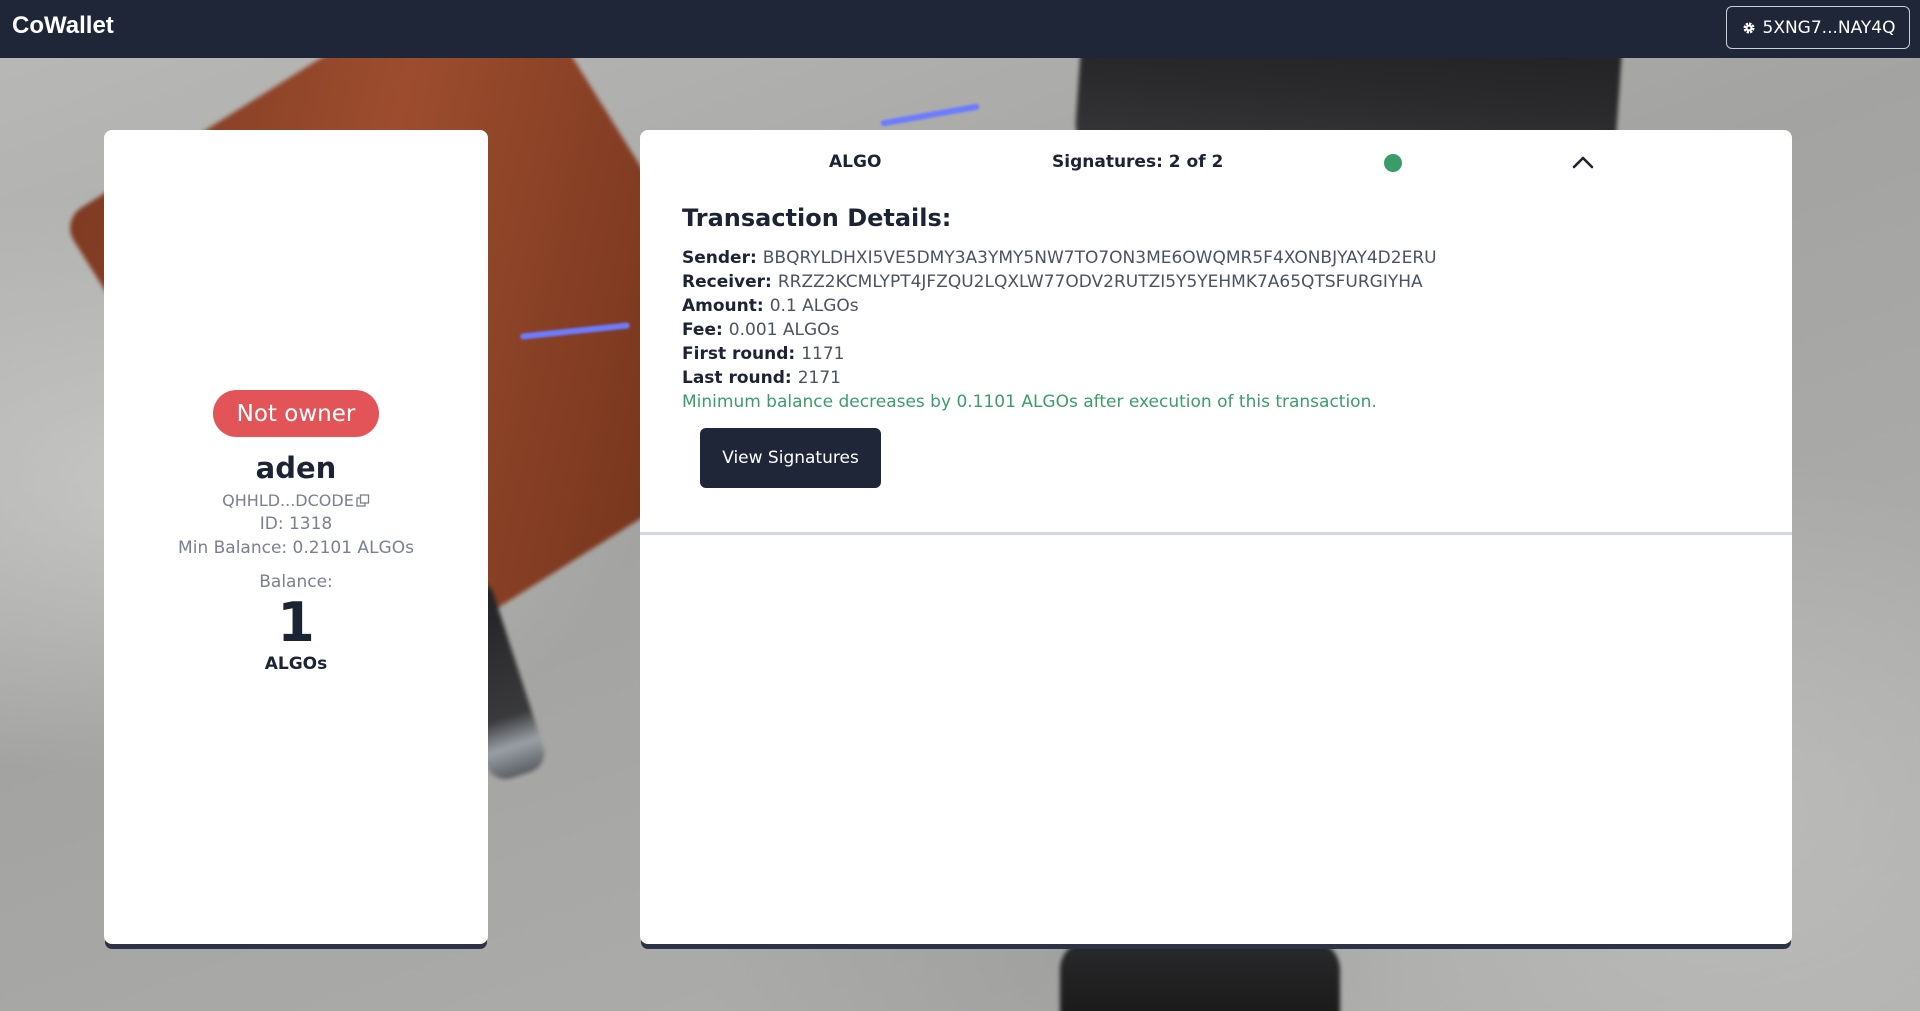 This screenshot has height=1011, width=1920. Describe the element at coordinates (1200, 975) in the screenshot. I see `background-watch` at that location.